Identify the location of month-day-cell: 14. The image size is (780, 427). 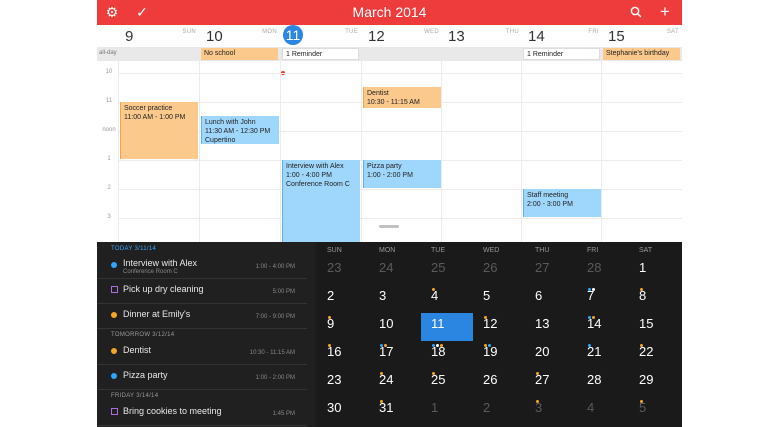
(603, 330).